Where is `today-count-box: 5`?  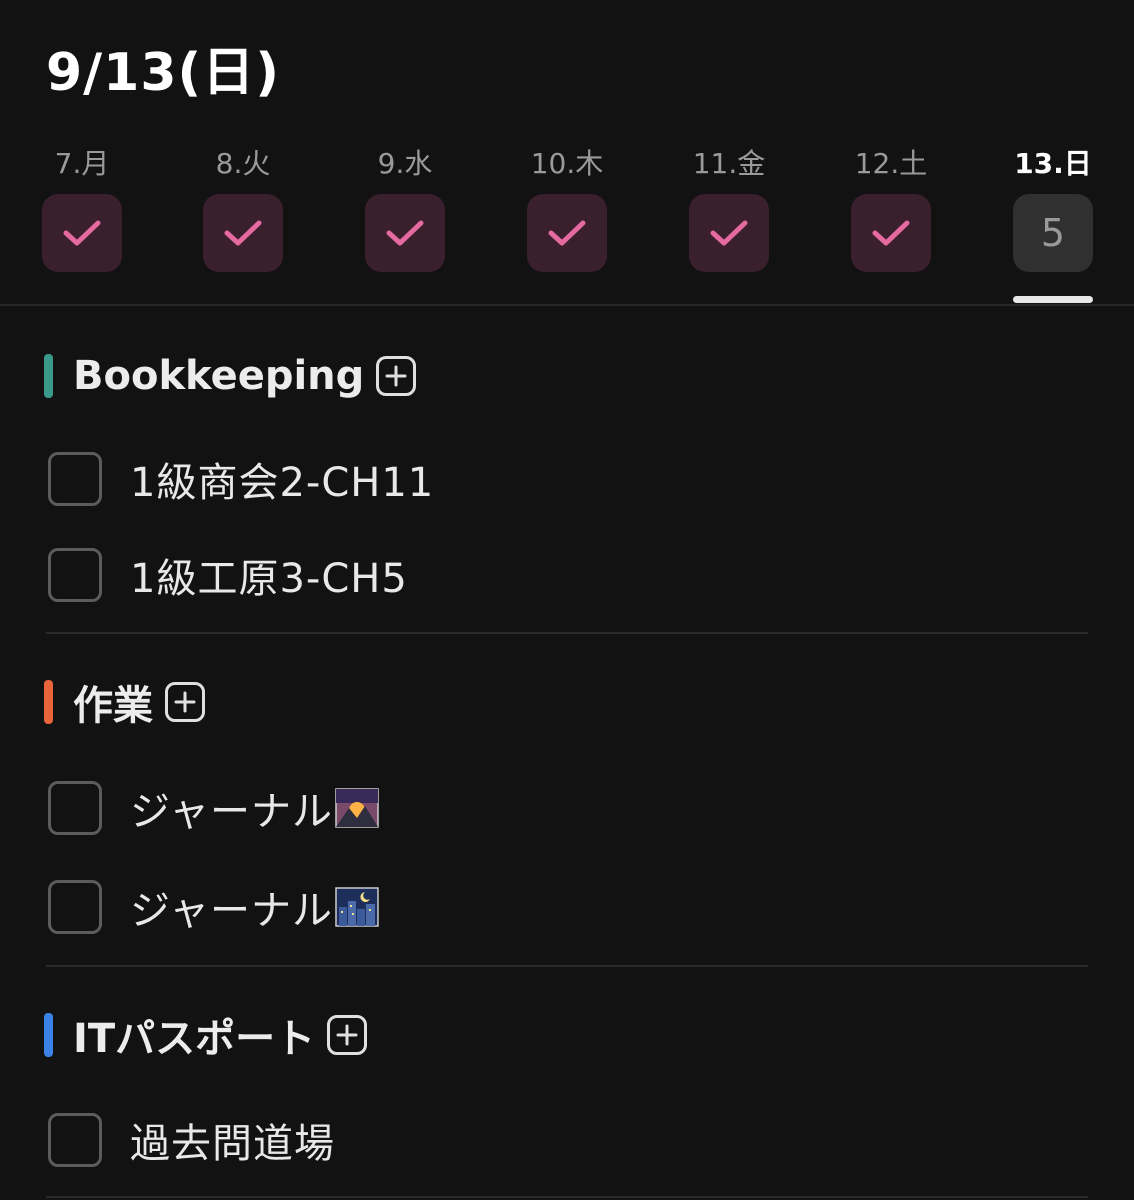
today-count-box: 5 is located at coordinates (1053, 233).